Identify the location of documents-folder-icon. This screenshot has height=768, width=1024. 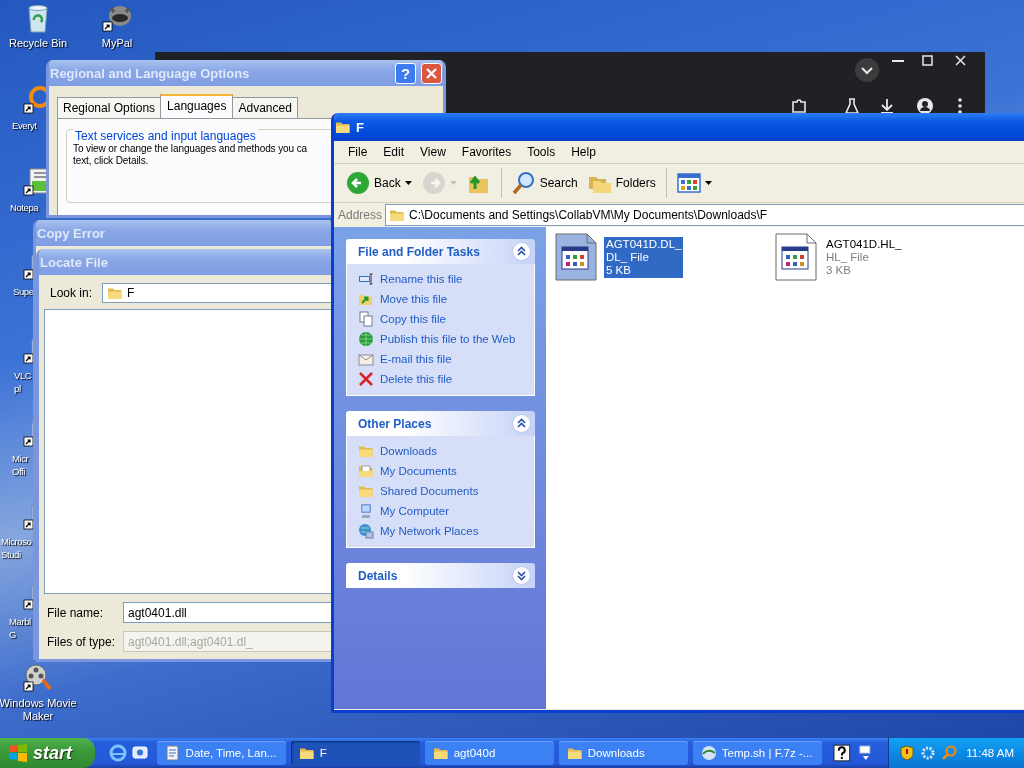
(366, 471).